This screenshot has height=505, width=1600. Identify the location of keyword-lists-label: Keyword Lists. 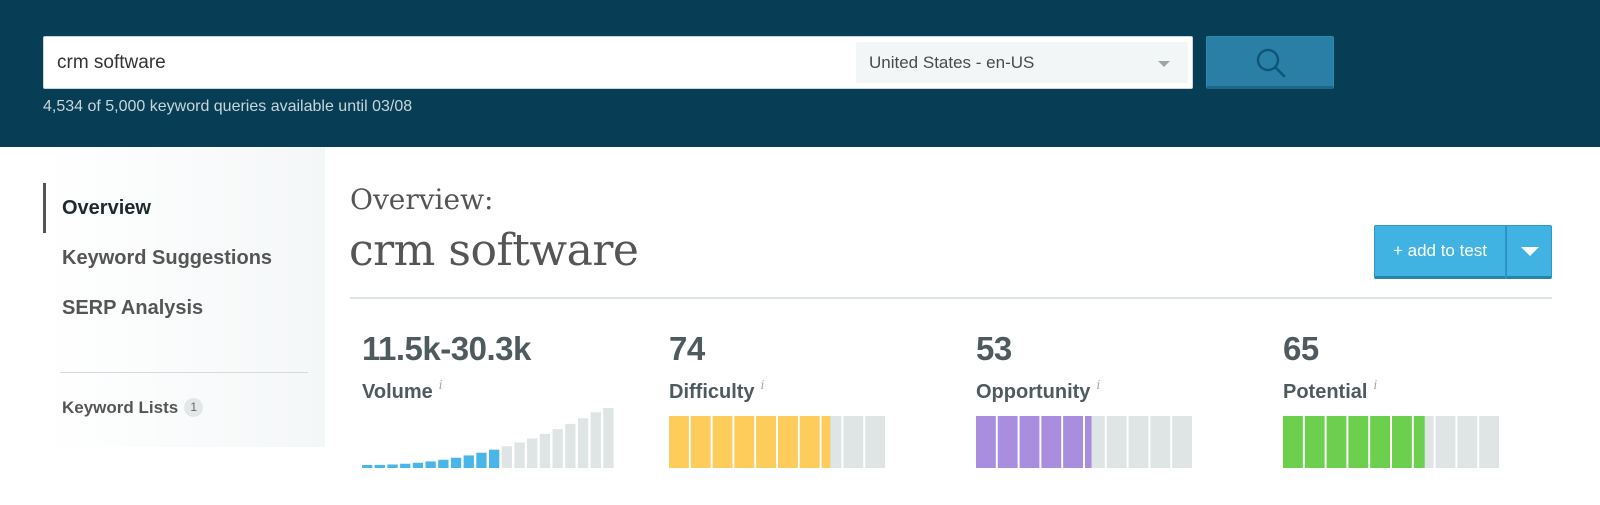
(120, 407).